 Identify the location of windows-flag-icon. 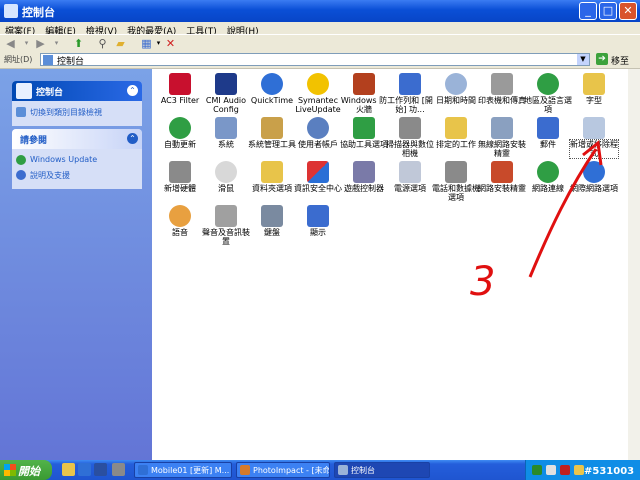
(10, 470).